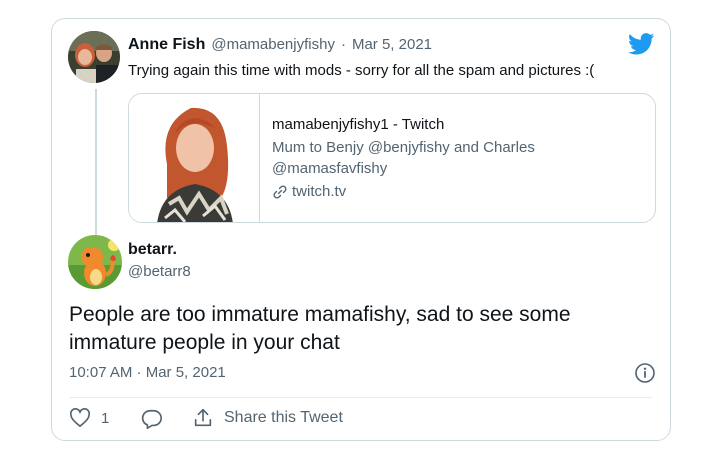 The image size is (720, 458). Describe the element at coordinates (319, 191) in the screenshot. I see `link-domain: twitch.tv` at that location.